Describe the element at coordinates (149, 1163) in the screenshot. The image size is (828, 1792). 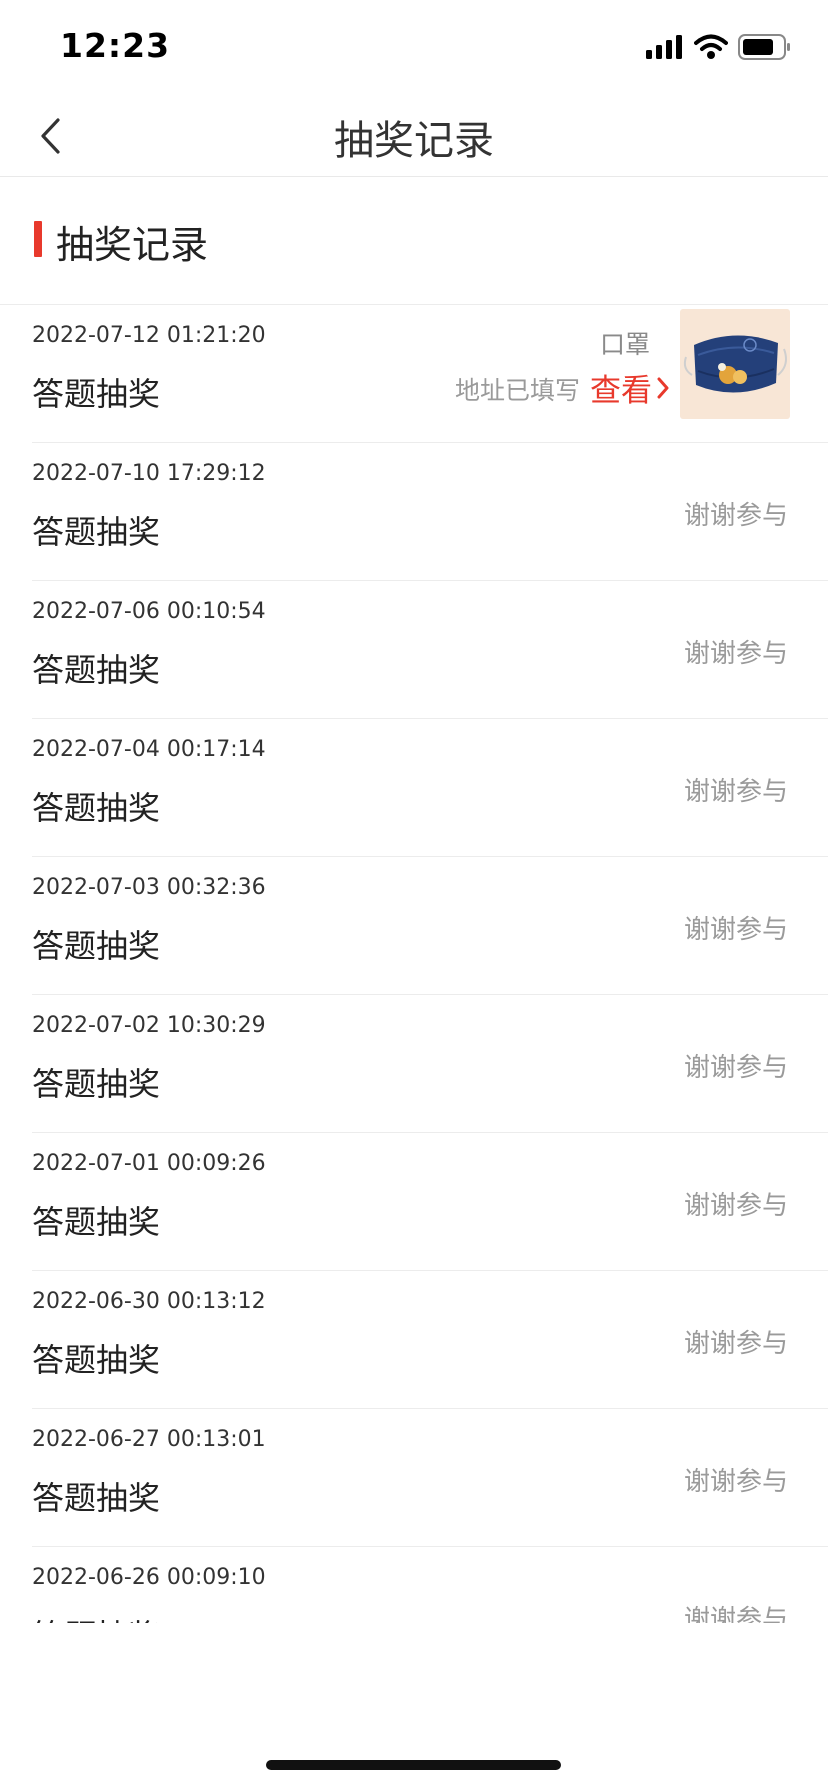
I see `record-time: 2022-07-01 00:09:26` at that location.